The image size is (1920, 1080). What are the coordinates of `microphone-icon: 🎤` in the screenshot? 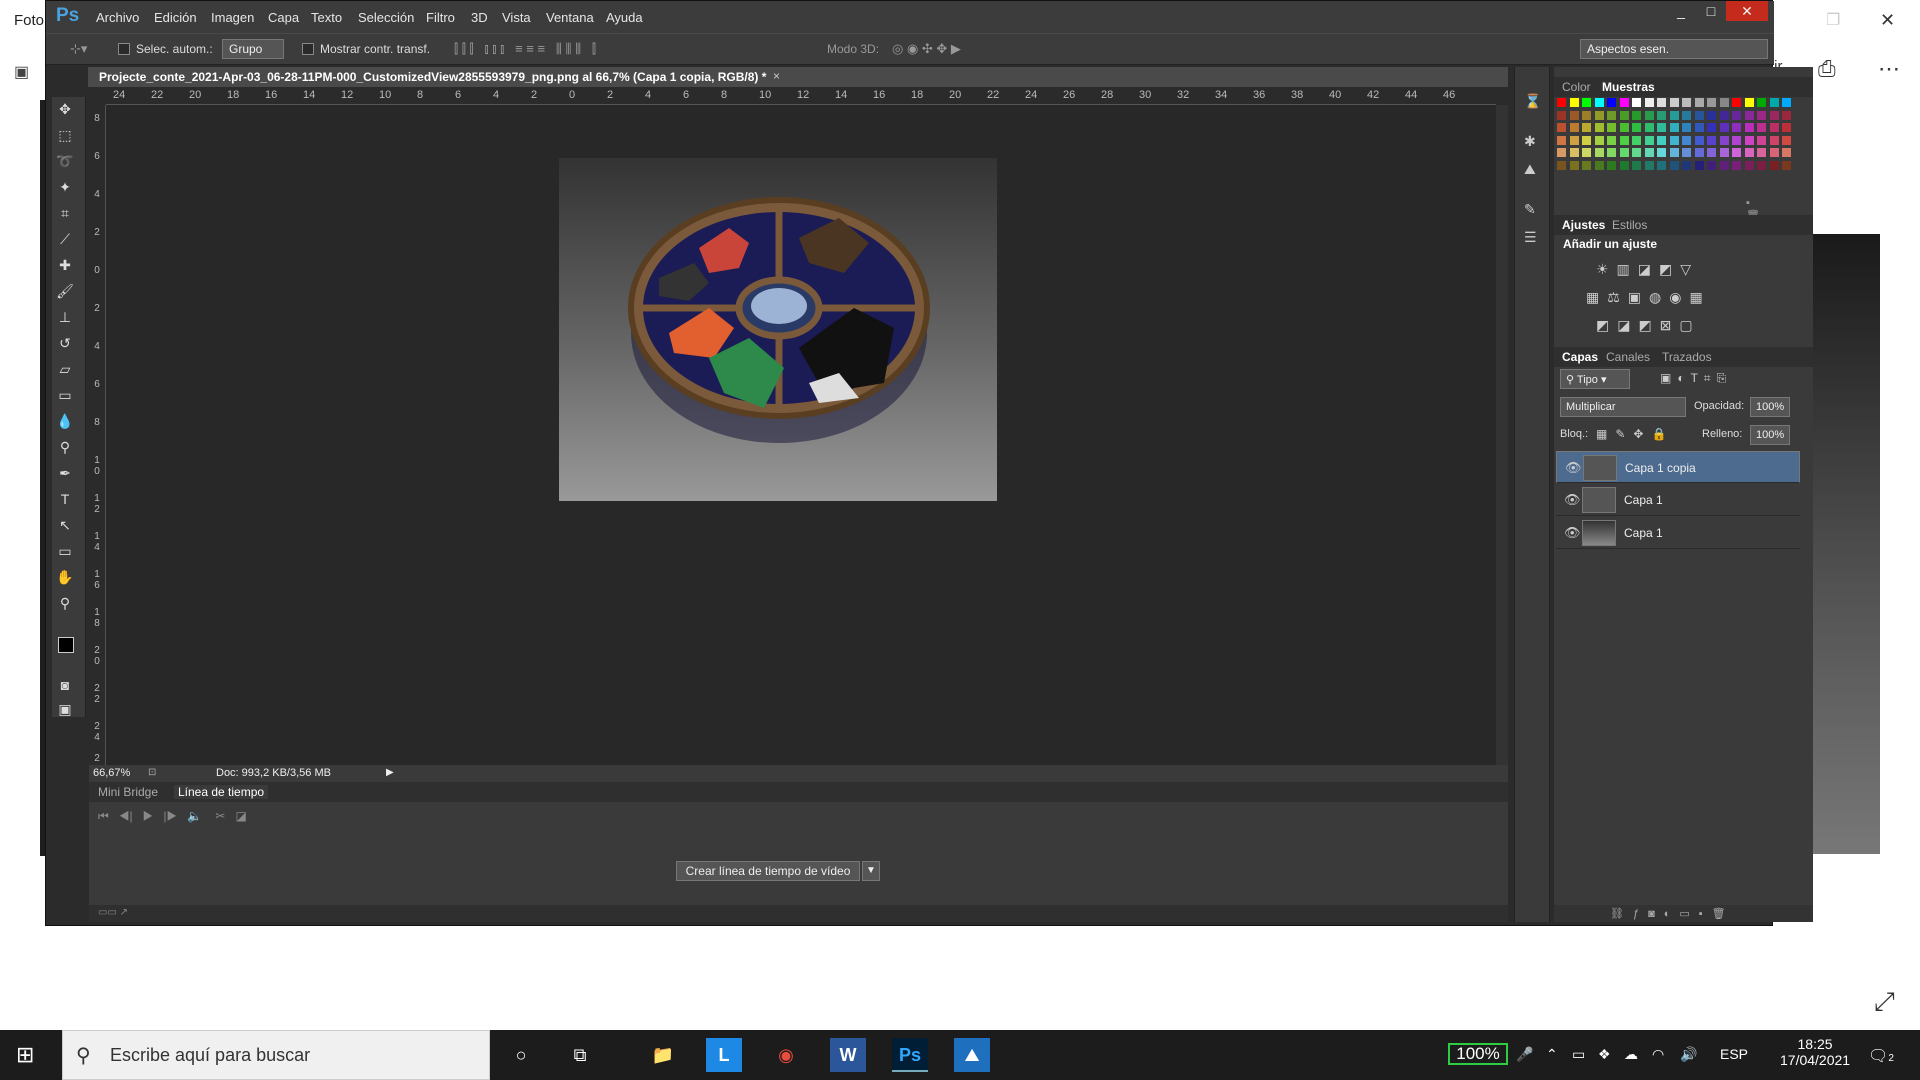 It's located at (1524, 1054).